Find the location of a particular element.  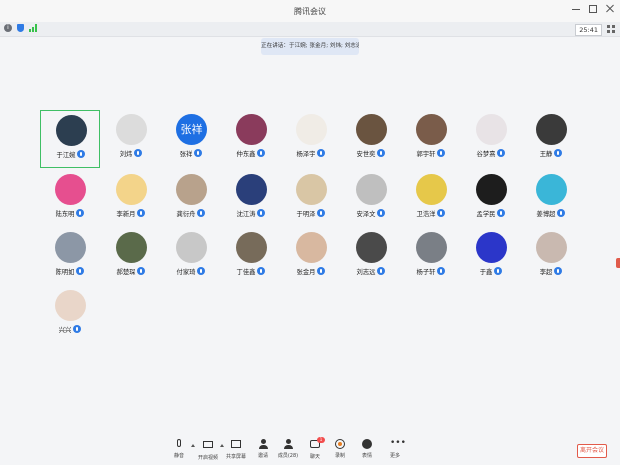

participant-name: 刘志远 is located at coordinates (366, 272).